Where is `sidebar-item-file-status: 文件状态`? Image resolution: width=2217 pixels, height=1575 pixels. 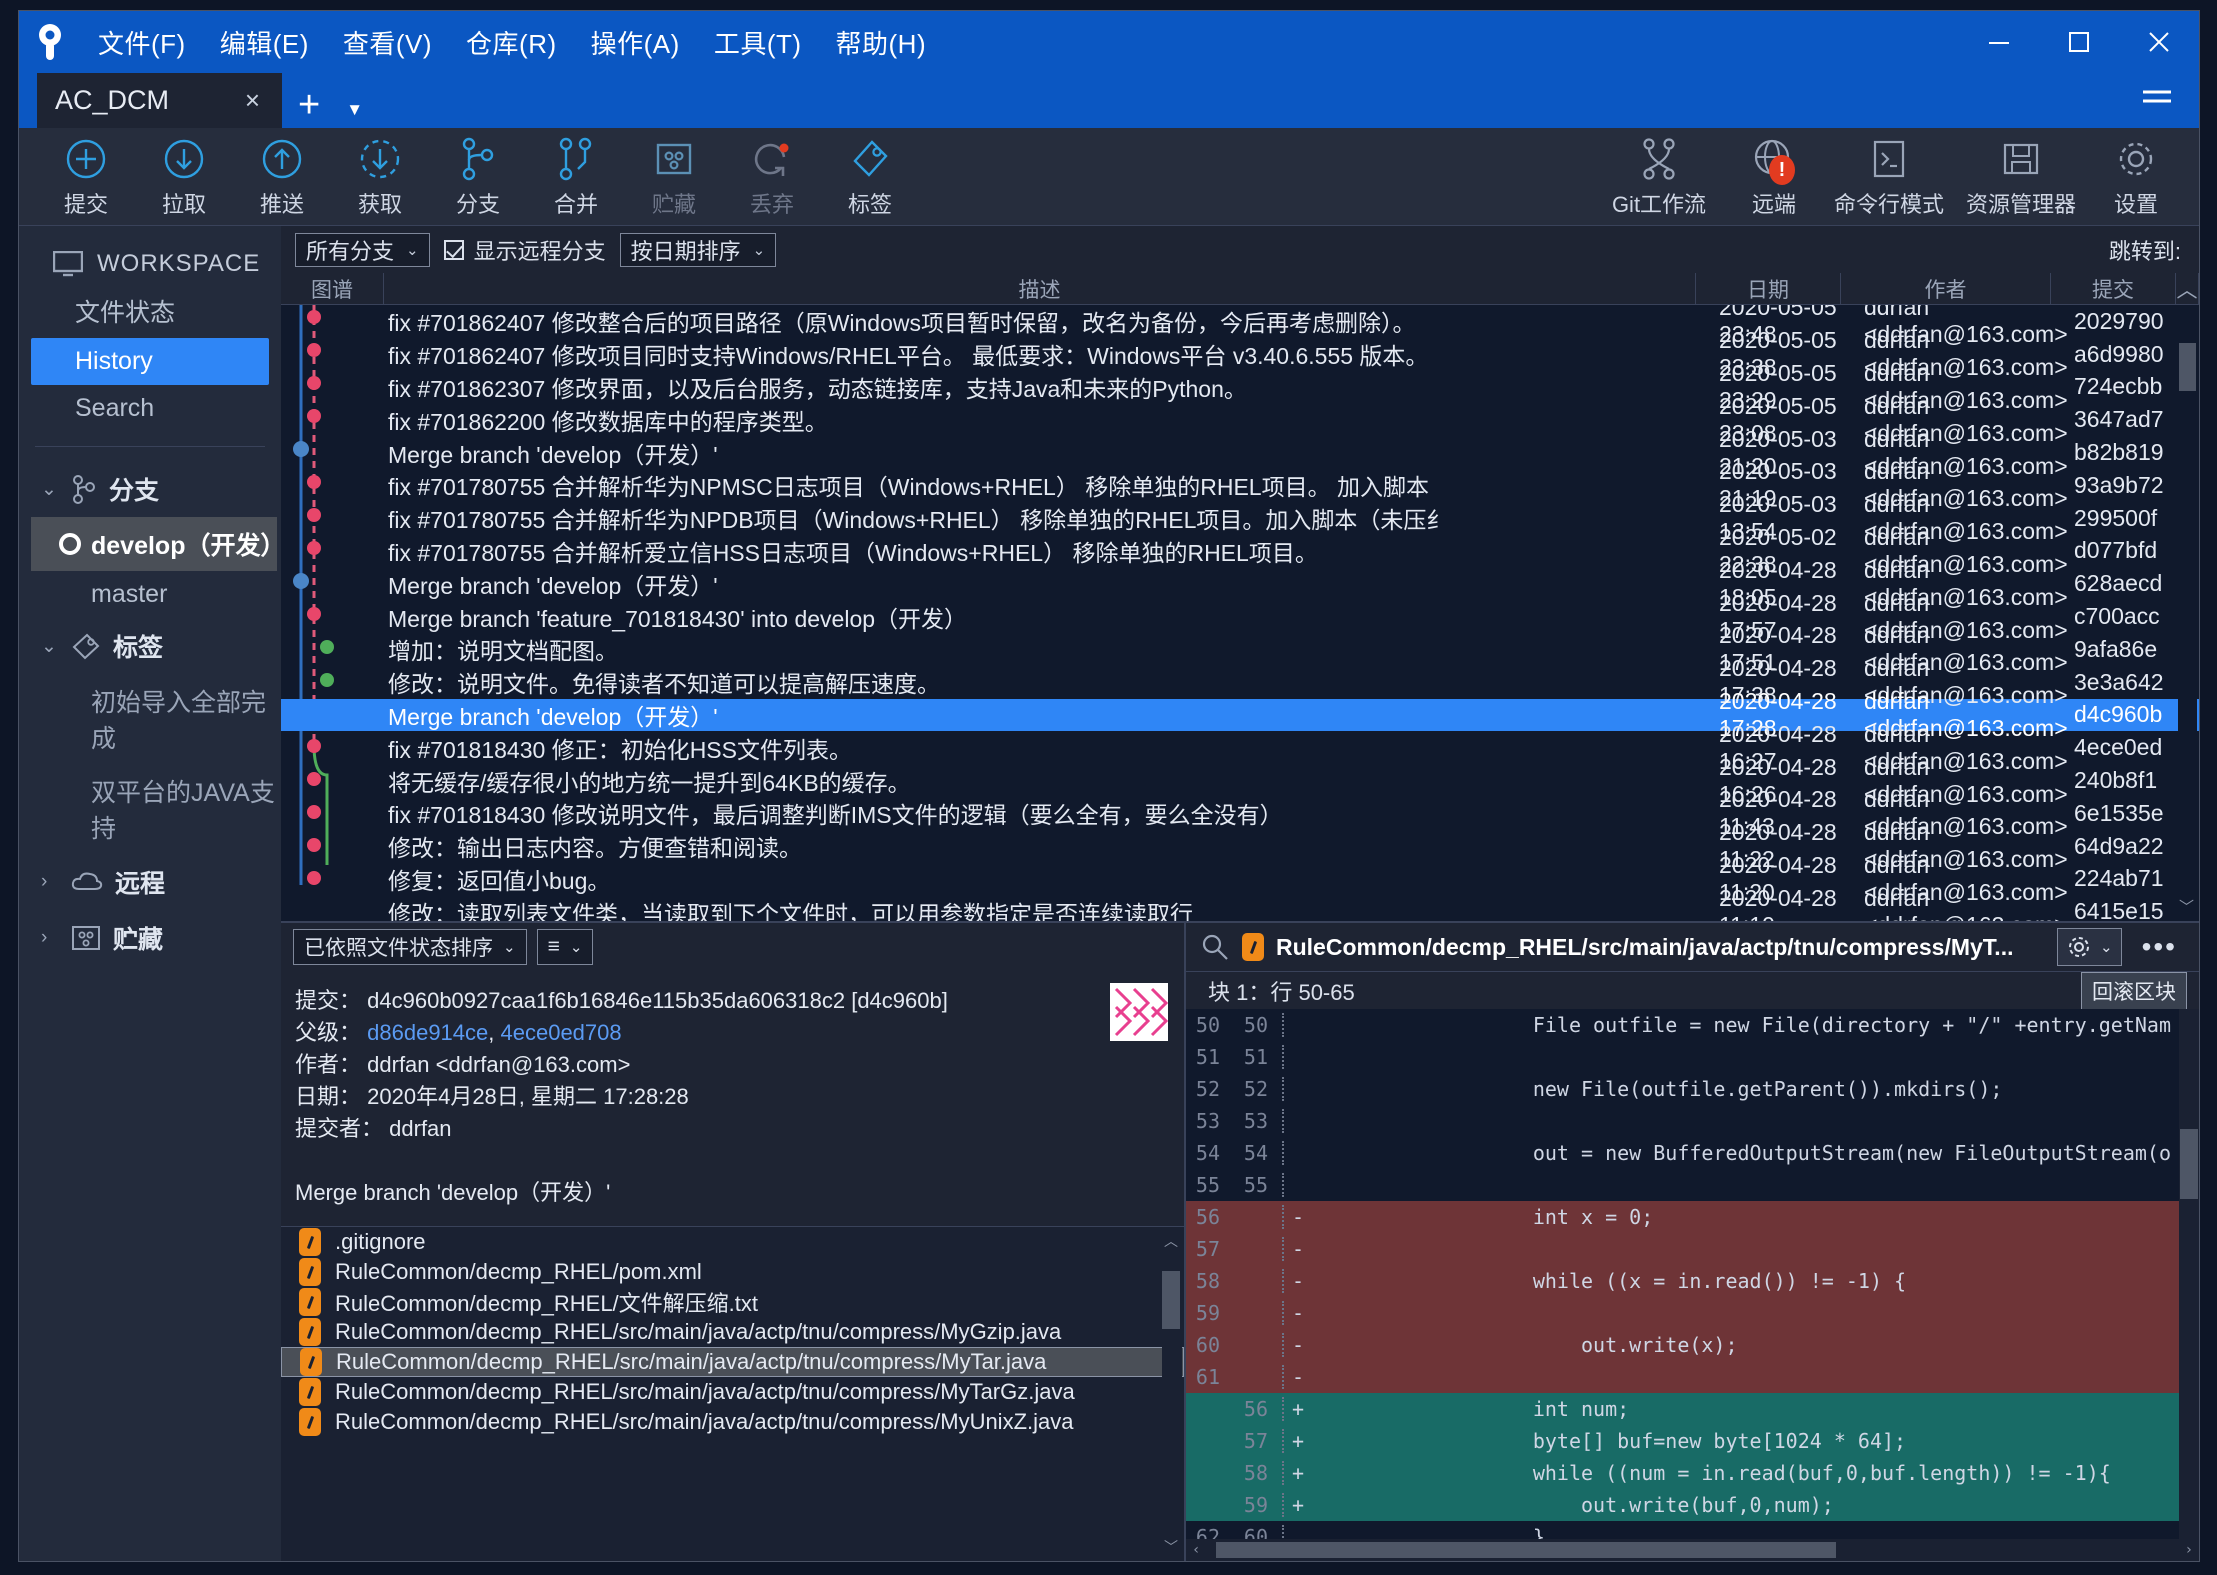 sidebar-item-file-status: 文件状态 is located at coordinates (150, 311).